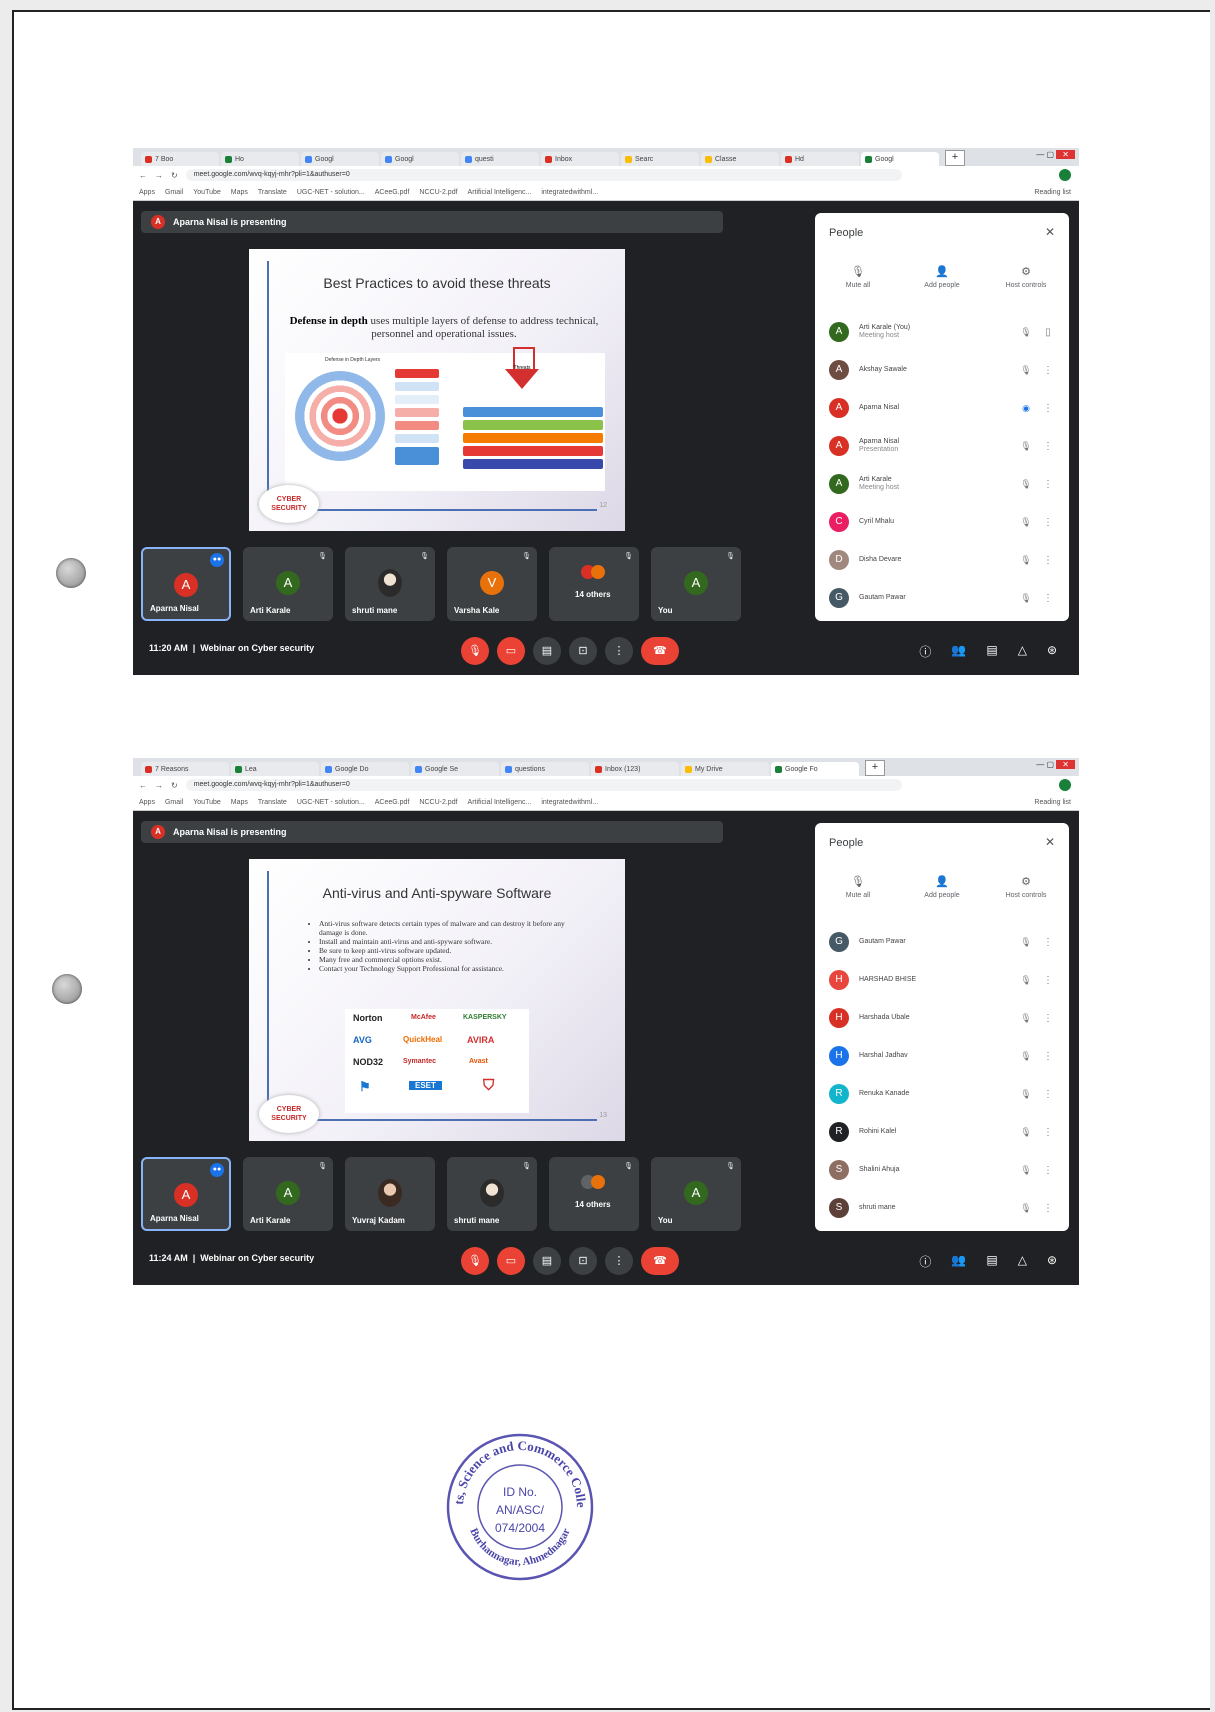 The width and height of the screenshot is (1215, 1712). What do you see at coordinates (942, 560) in the screenshot?
I see `list-item: D Disha Devare 🎙 ⋮` at bounding box center [942, 560].